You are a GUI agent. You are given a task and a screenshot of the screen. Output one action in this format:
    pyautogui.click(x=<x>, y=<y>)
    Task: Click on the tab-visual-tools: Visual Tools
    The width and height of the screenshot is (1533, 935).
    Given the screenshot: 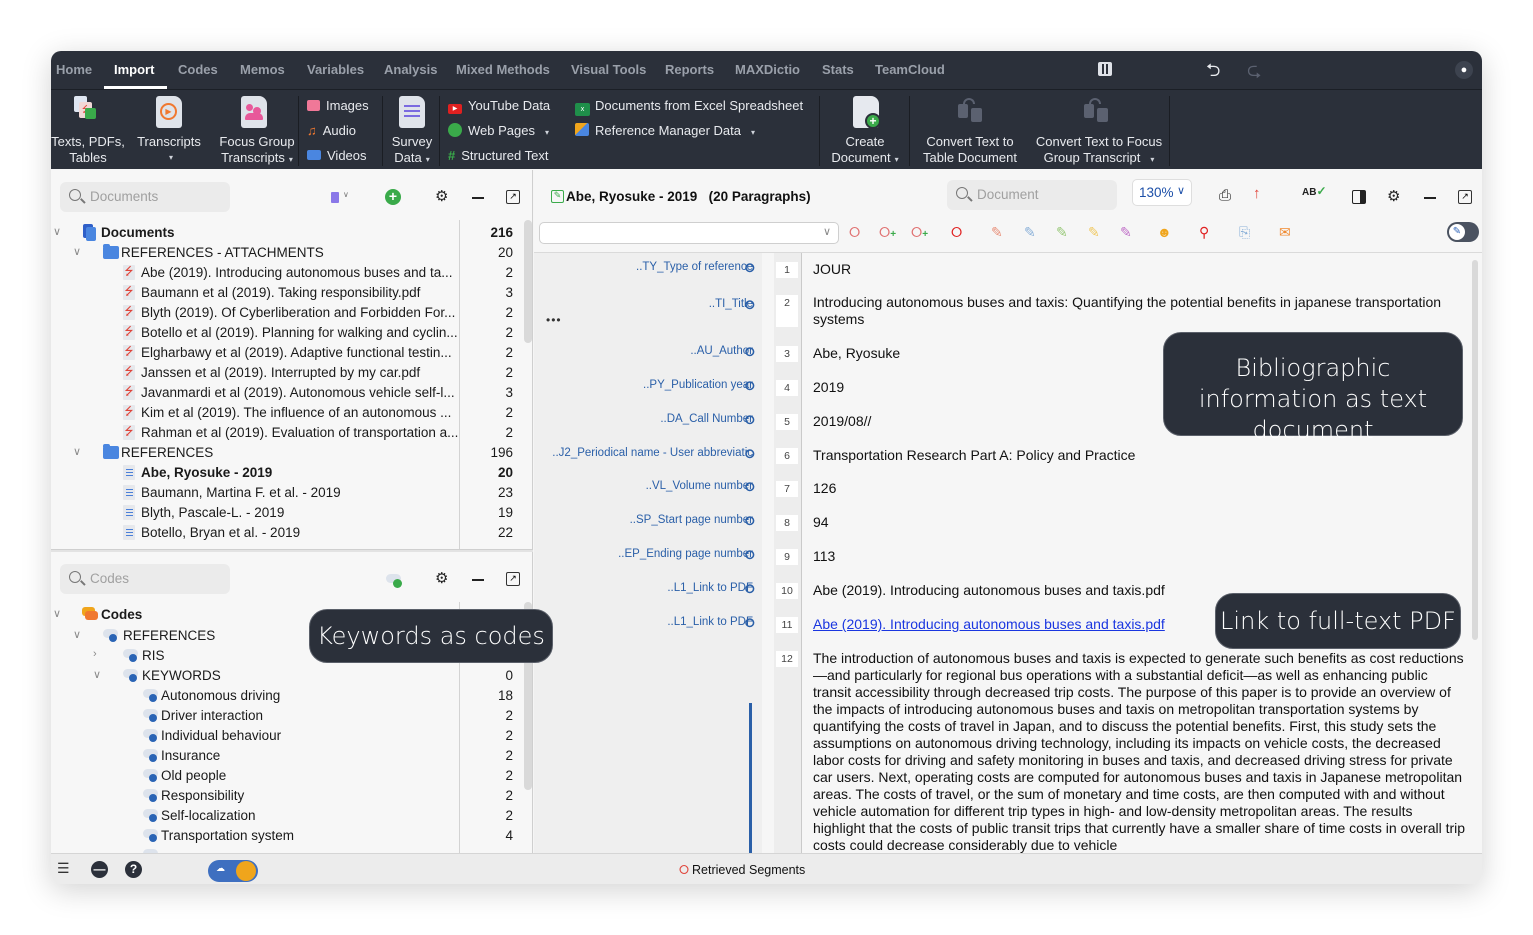 What is the action you would take?
    pyautogui.click(x=608, y=69)
    